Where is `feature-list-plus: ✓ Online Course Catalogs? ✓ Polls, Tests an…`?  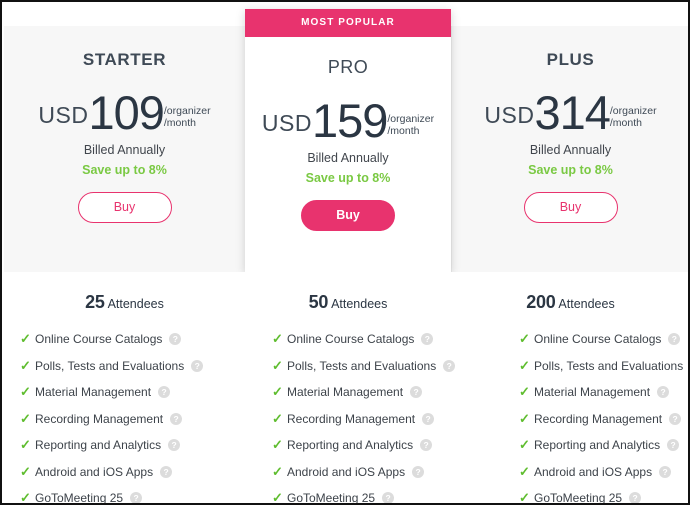 feature-list-plus: ✓ Online Course Catalogs? ✓ Polls, Tests an… is located at coordinates (569, 415).